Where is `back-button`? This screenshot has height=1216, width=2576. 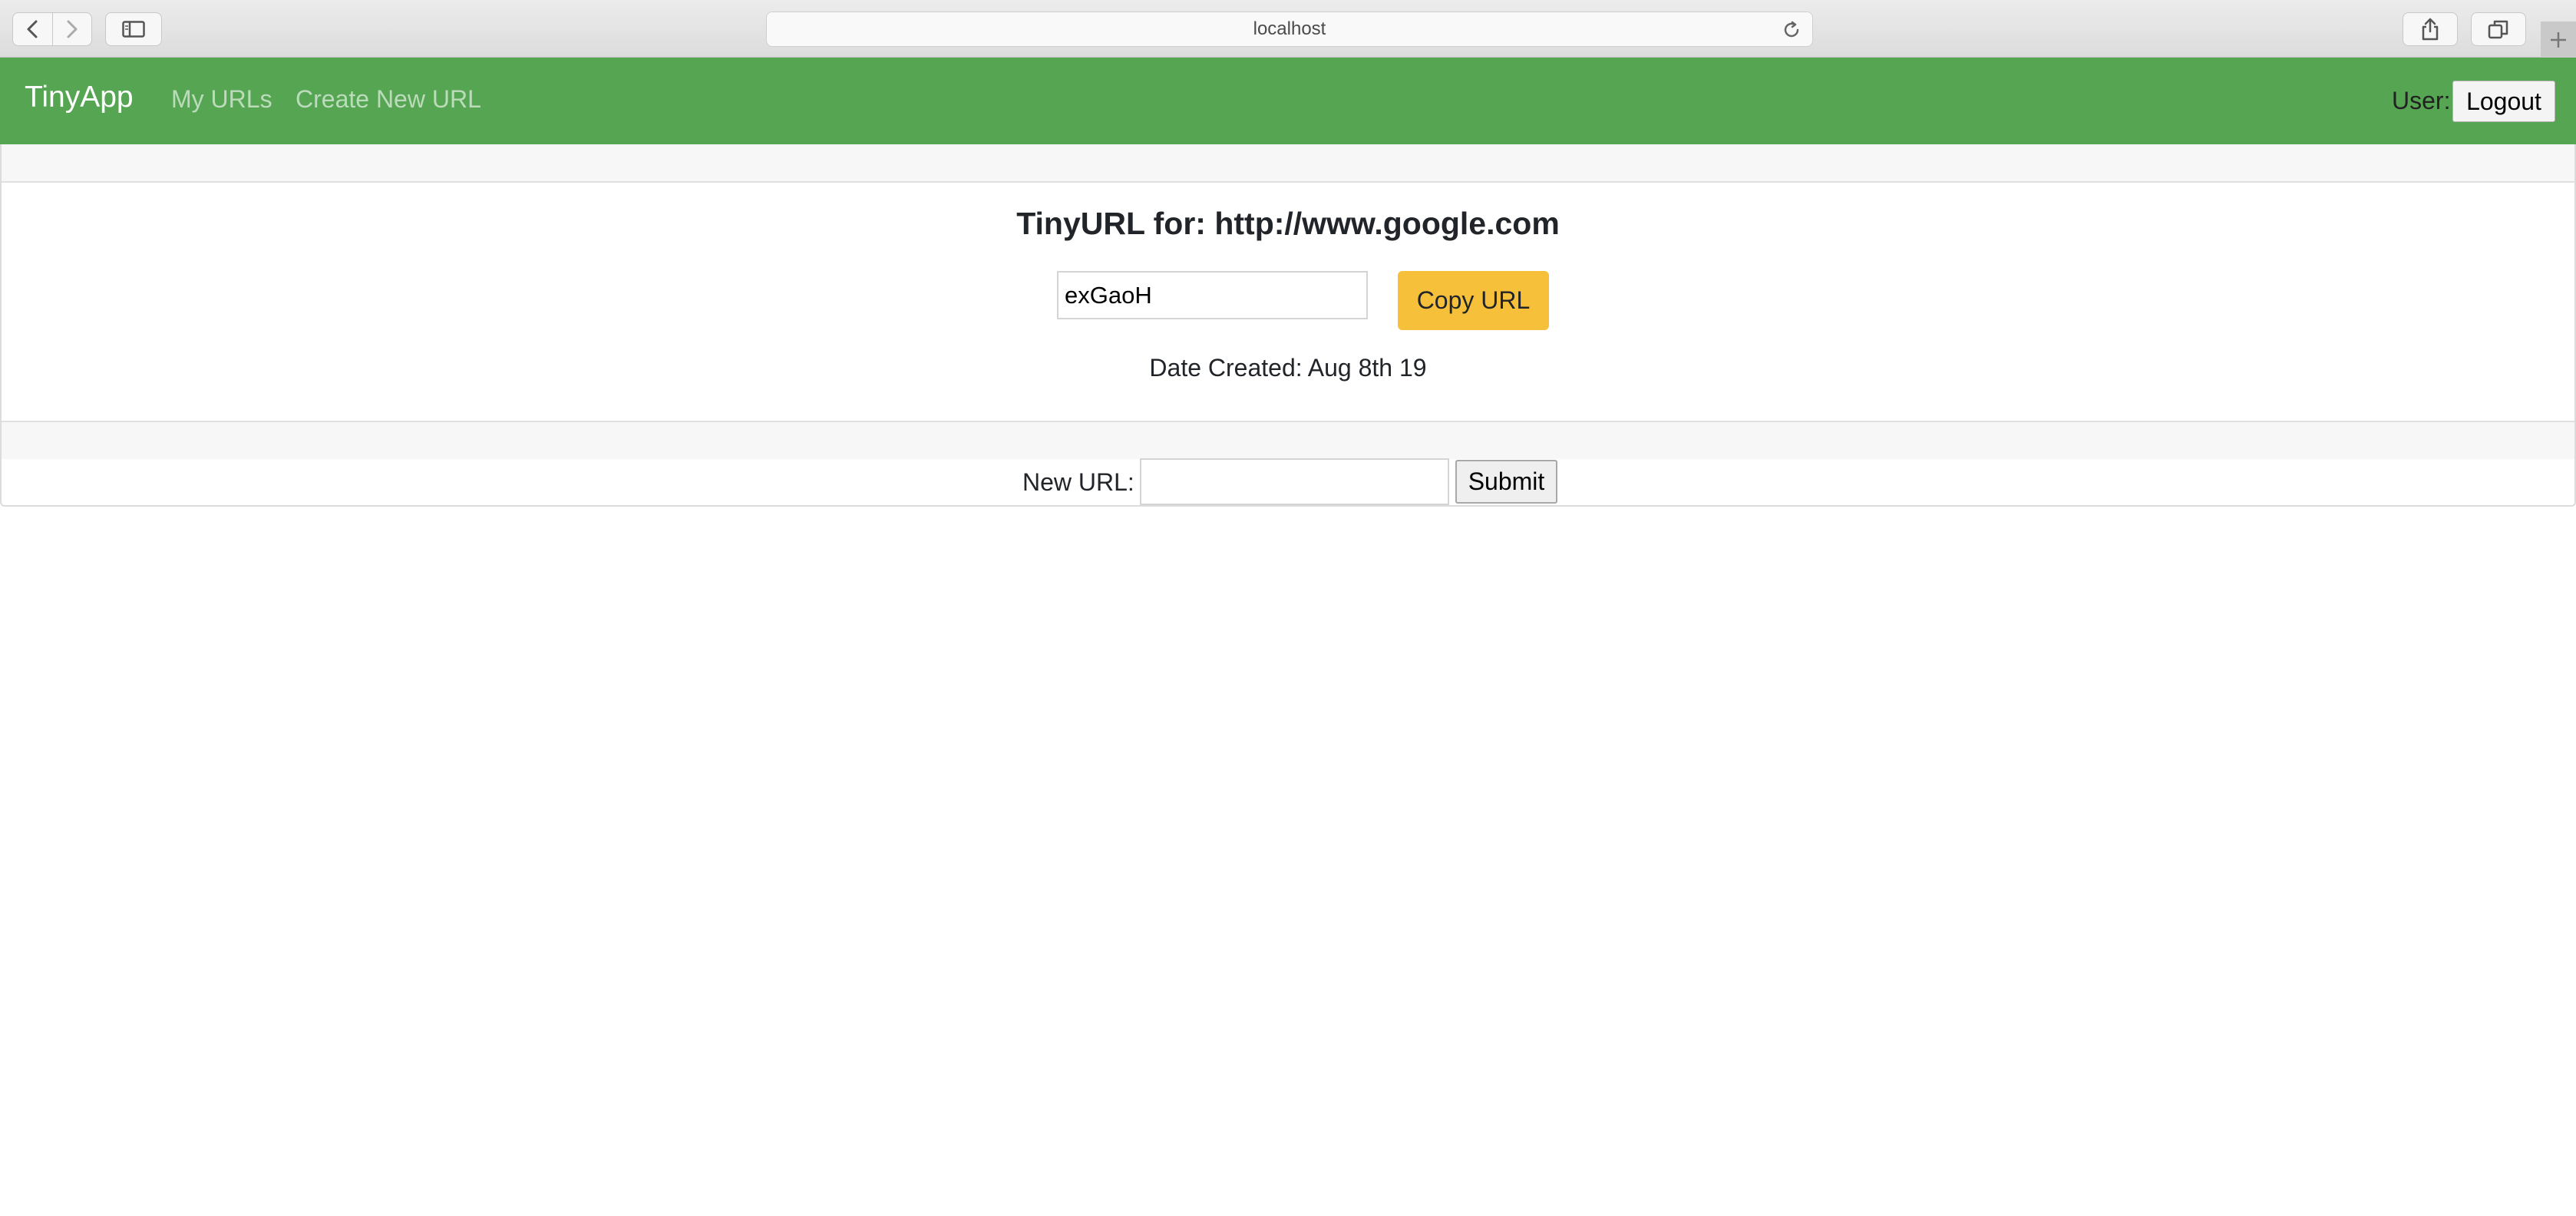
back-button is located at coordinates (32, 29).